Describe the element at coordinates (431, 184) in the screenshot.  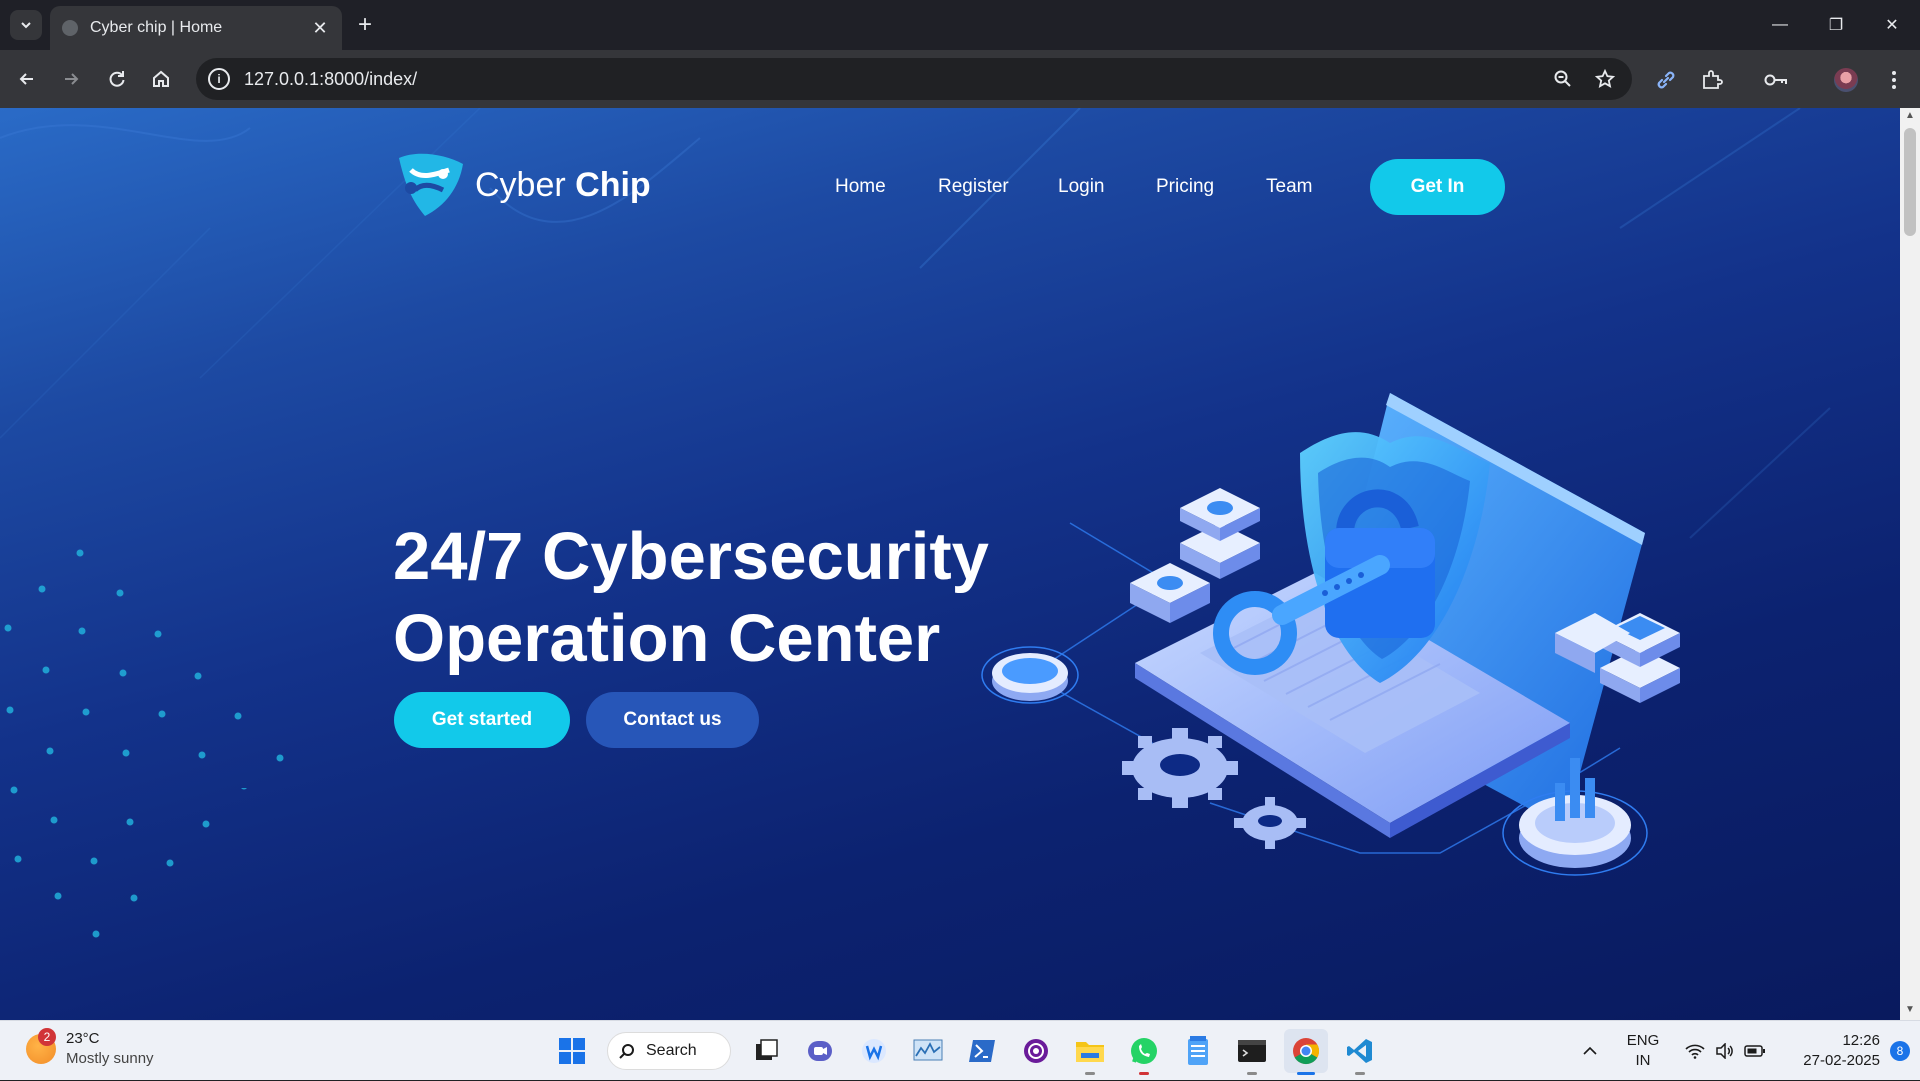
I see `shield-logo-icon` at that location.